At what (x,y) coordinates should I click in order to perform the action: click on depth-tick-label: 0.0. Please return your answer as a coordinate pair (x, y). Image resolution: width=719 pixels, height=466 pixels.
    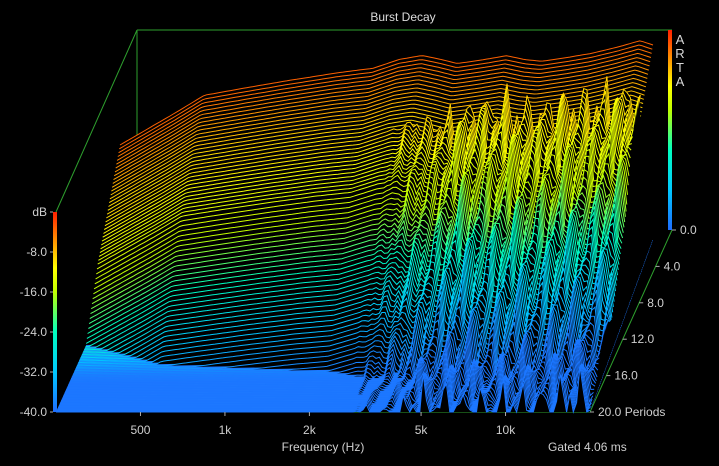
    Looking at the image, I should click on (688, 230).